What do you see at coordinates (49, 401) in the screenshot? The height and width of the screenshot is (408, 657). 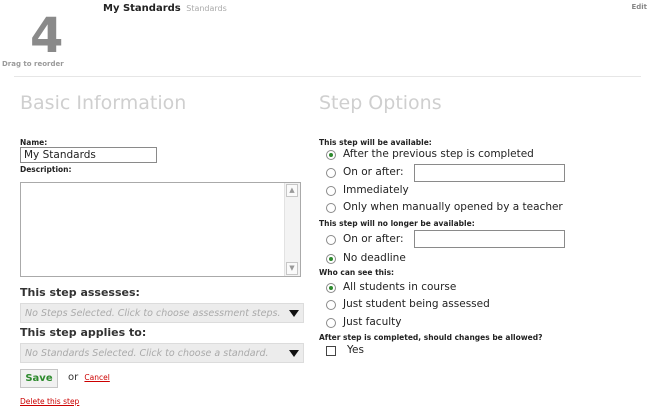 I see `delete-step-link: Delete this step` at bounding box center [49, 401].